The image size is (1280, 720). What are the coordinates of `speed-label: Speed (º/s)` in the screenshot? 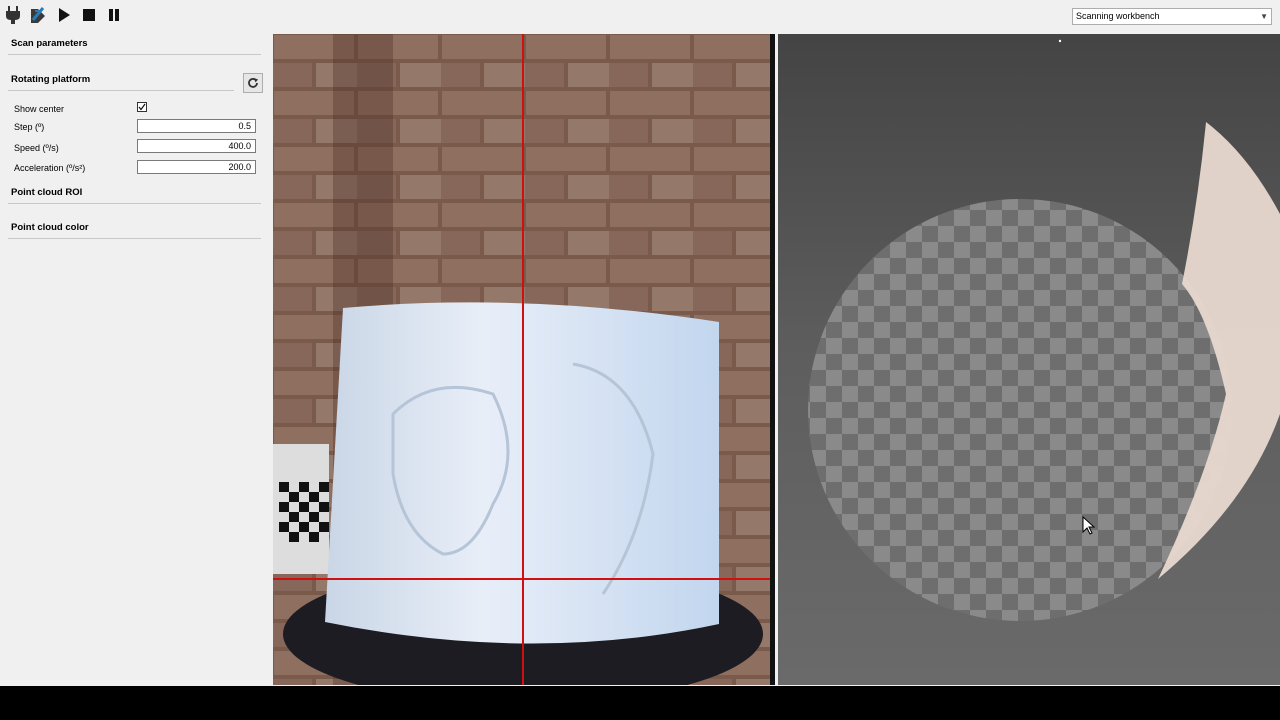 It's located at (36, 148).